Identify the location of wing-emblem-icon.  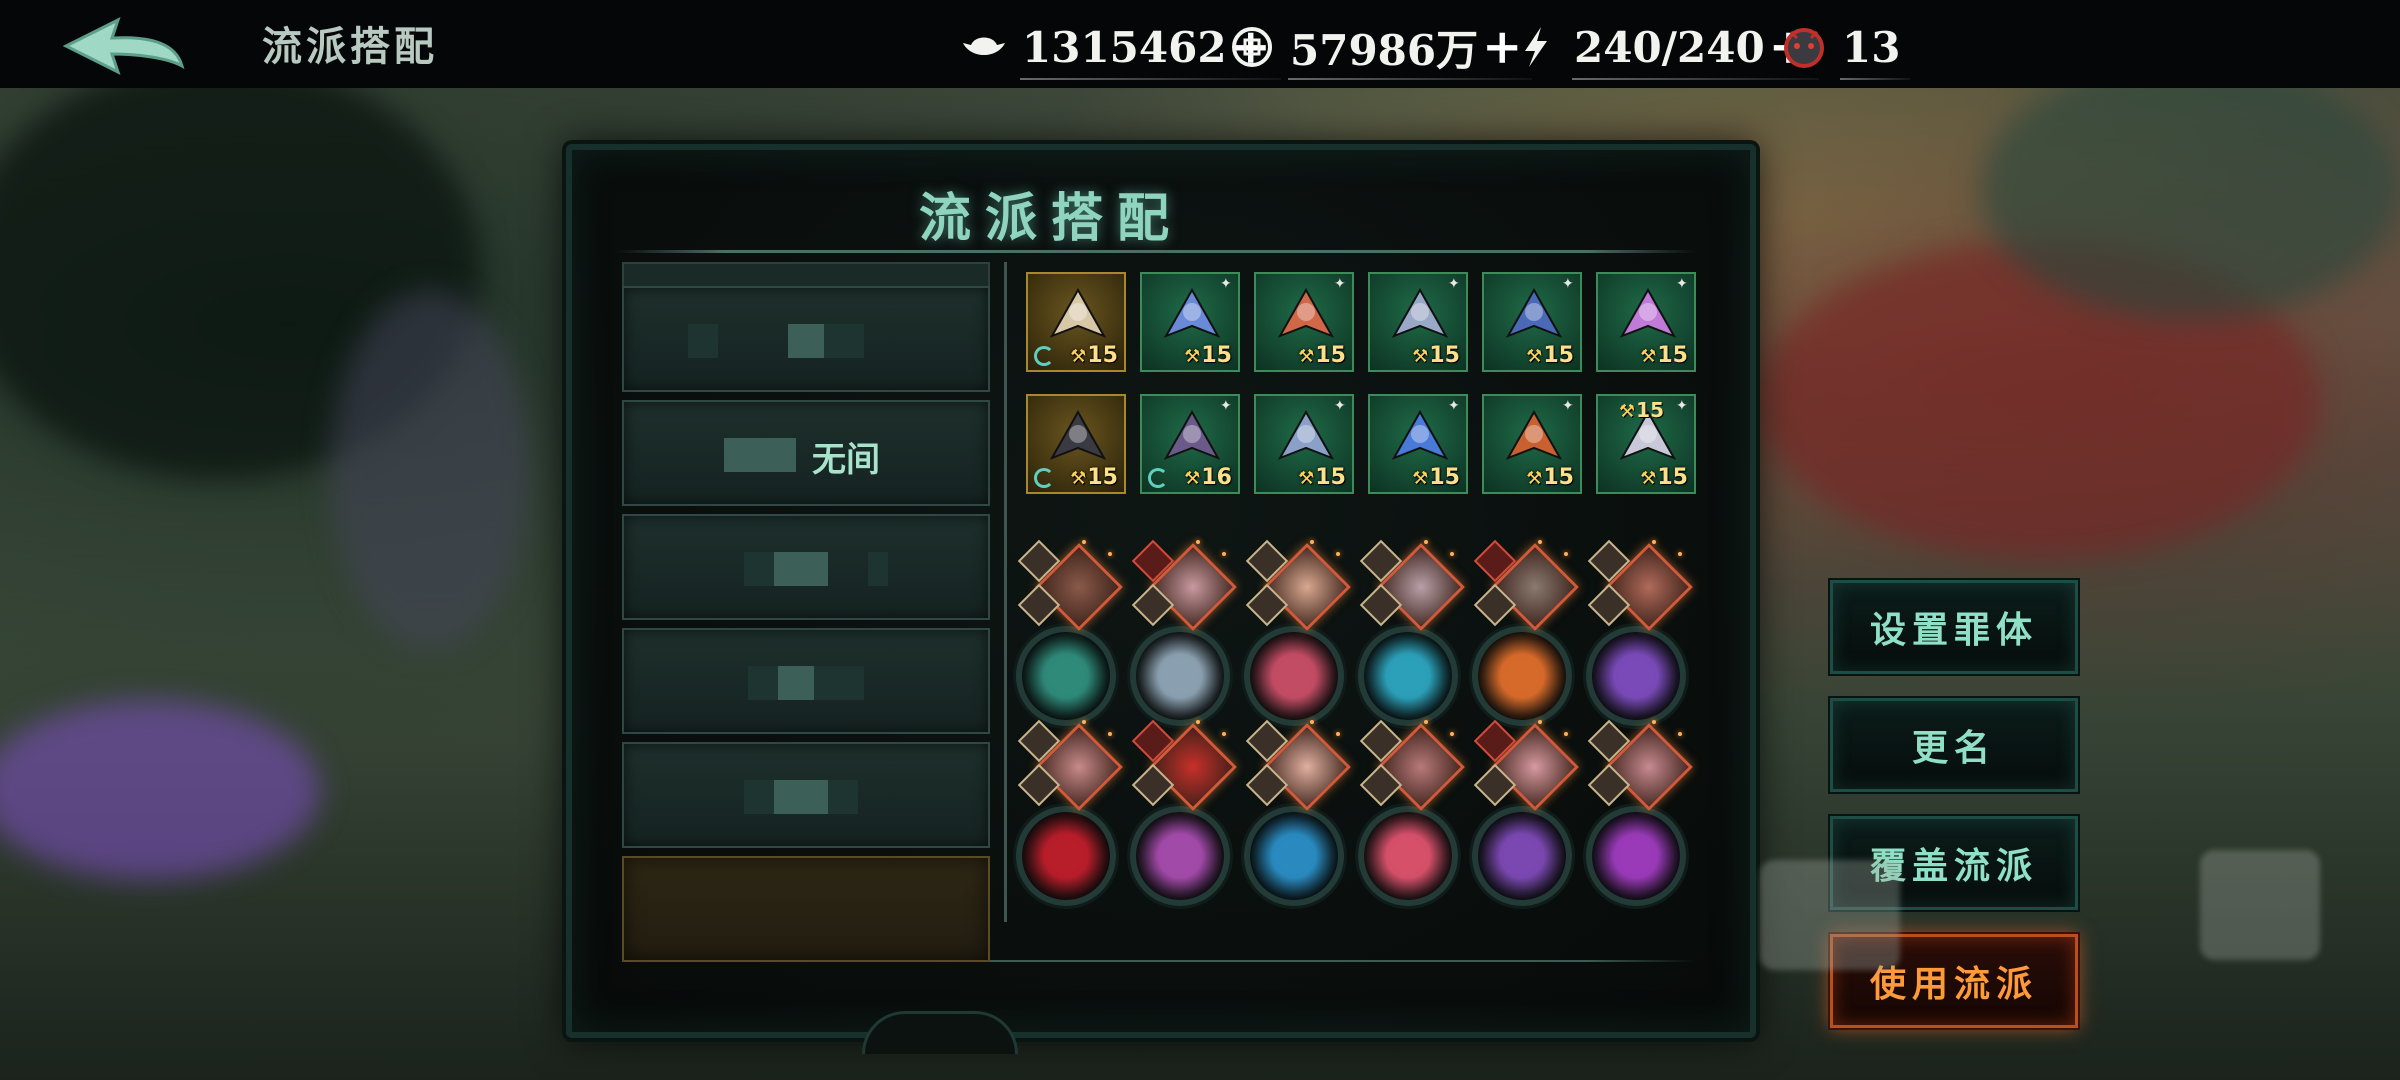
(1636, 676).